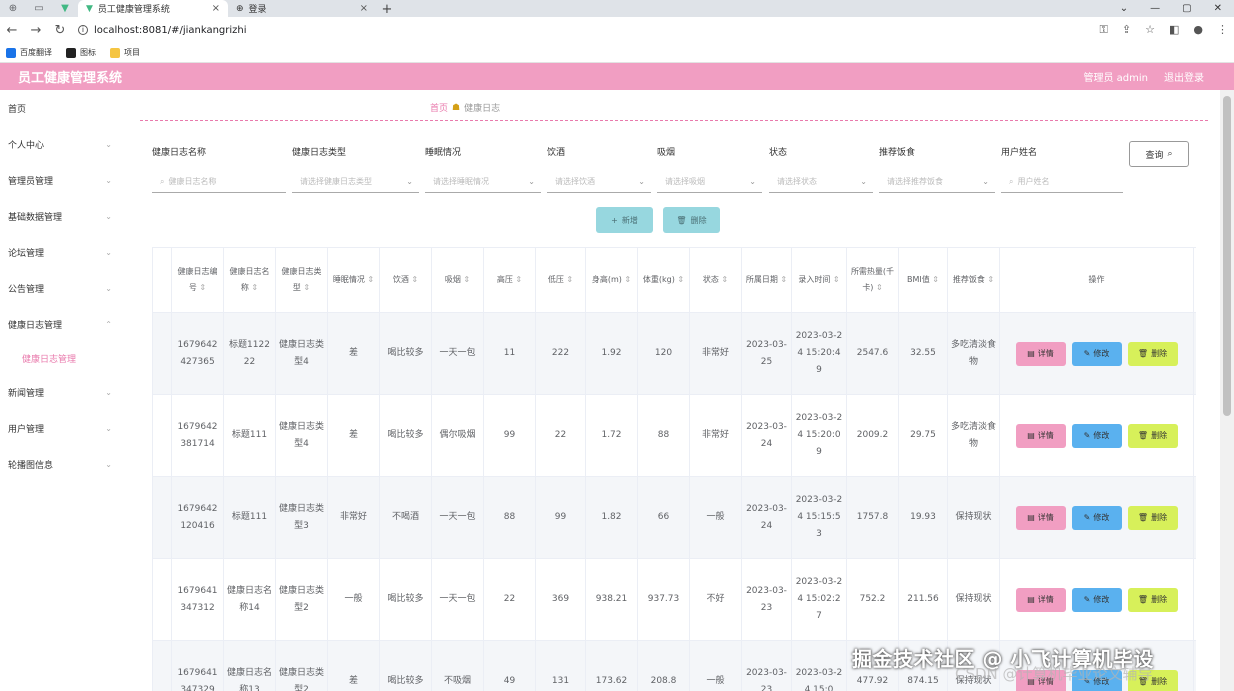 This screenshot has width=1234, height=691. I want to click on column-header: 身高(m) ⇕, so click(612, 280).